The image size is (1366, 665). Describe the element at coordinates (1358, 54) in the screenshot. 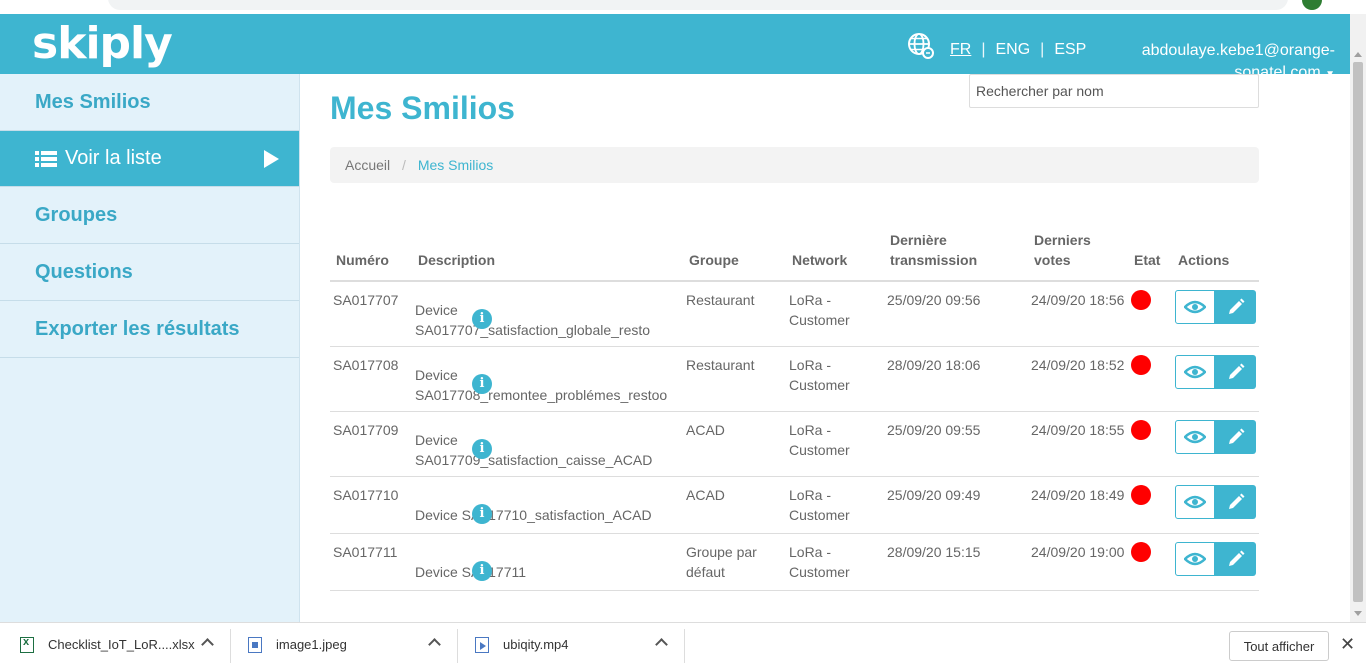

I see `scroll-up-arrow-icon` at that location.